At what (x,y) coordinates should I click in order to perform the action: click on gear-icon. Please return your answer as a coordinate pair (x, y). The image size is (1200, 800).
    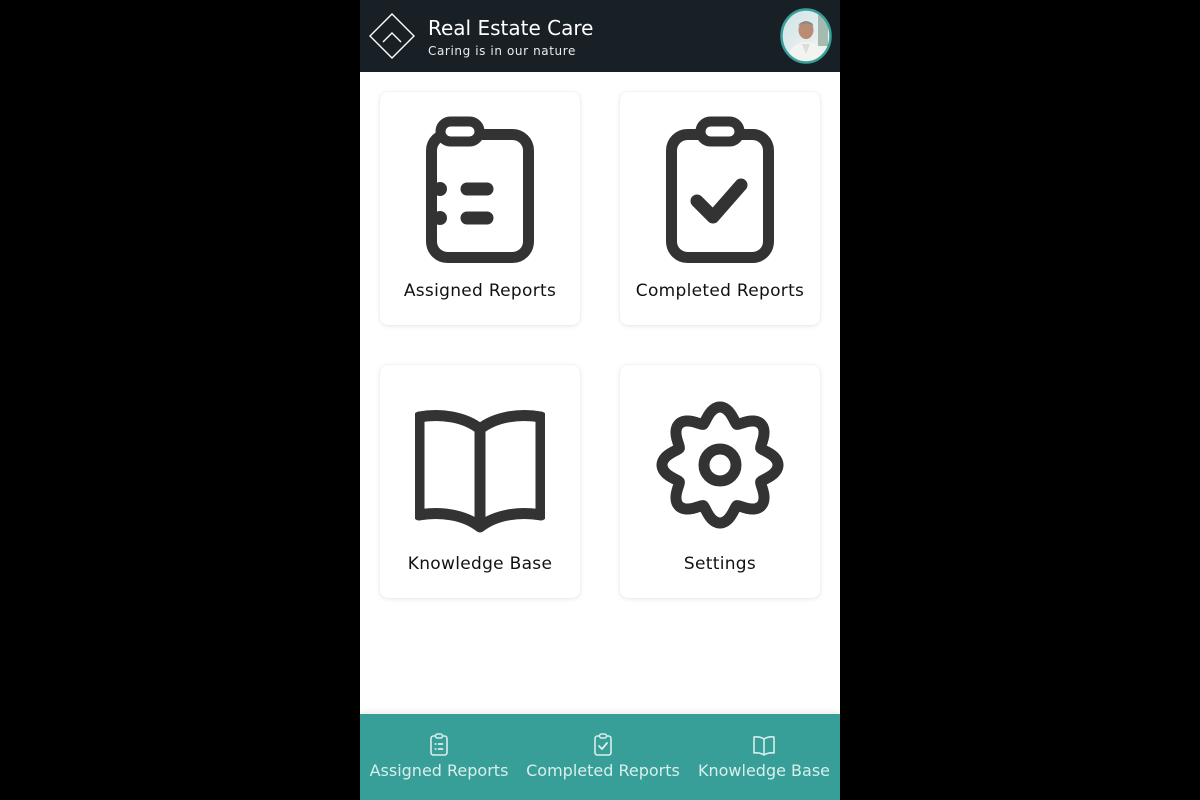
    Looking at the image, I should click on (720, 462).